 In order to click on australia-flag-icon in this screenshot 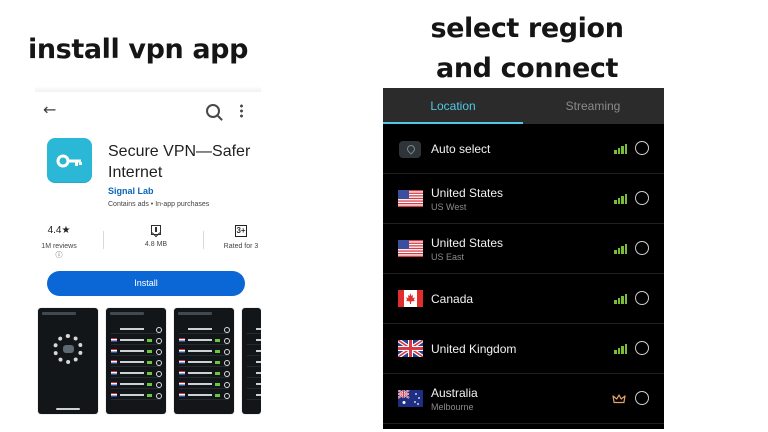, I will do `click(410, 398)`.